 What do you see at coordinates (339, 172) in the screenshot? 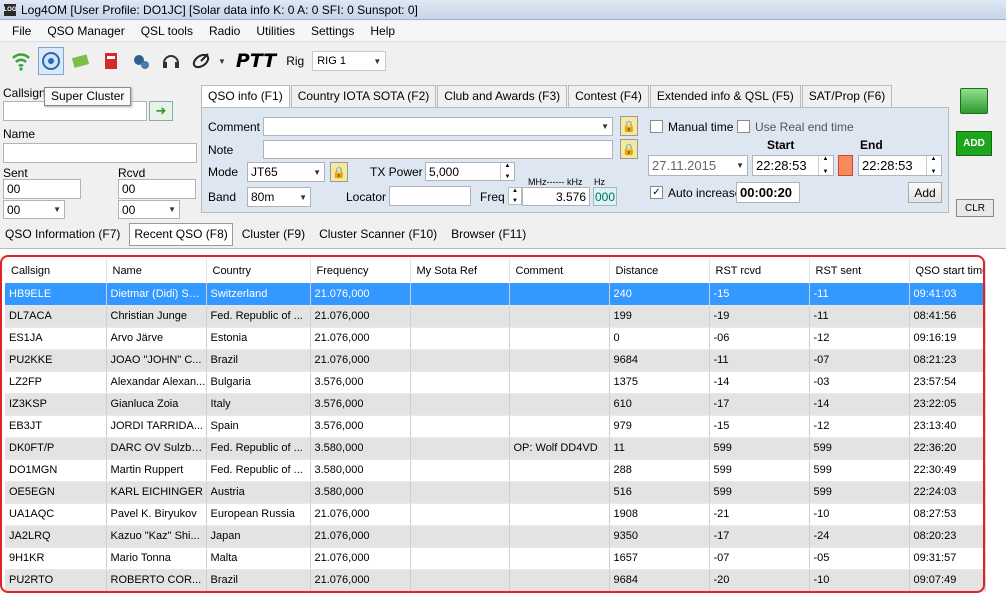
I see `mode-lock-icon: 🔒` at bounding box center [339, 172].